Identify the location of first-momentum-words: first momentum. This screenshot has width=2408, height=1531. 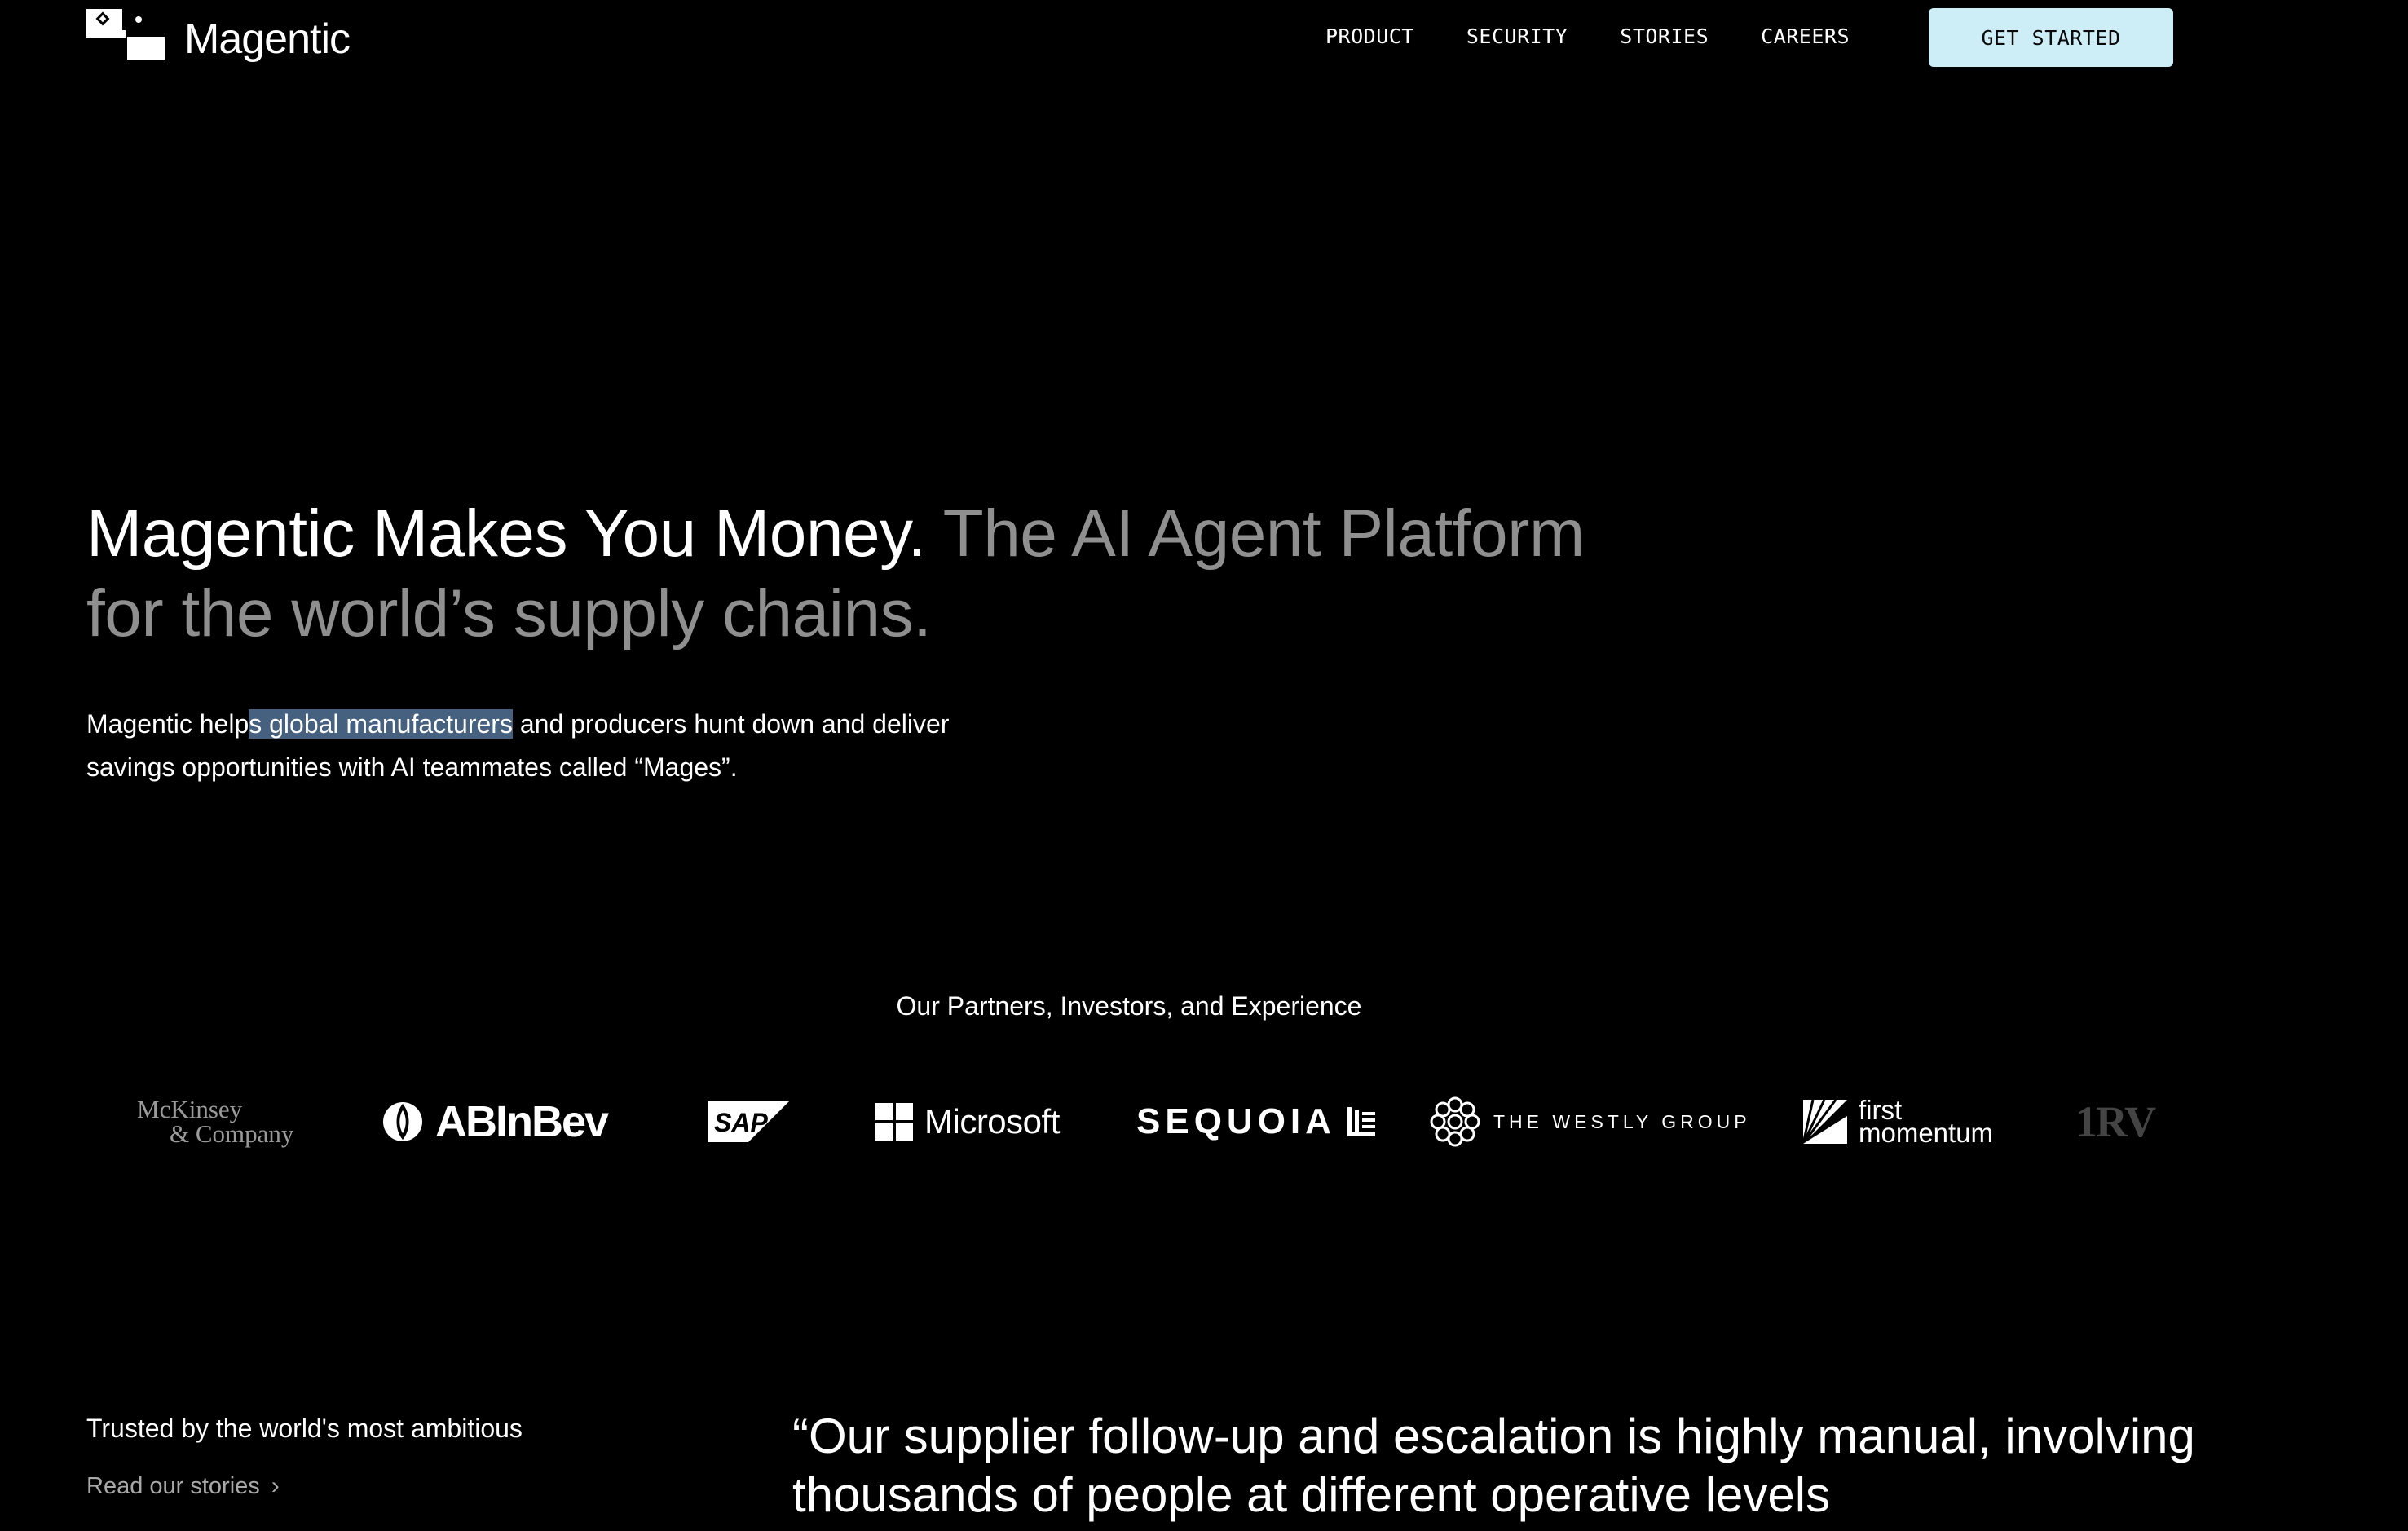
(1926, 1122).